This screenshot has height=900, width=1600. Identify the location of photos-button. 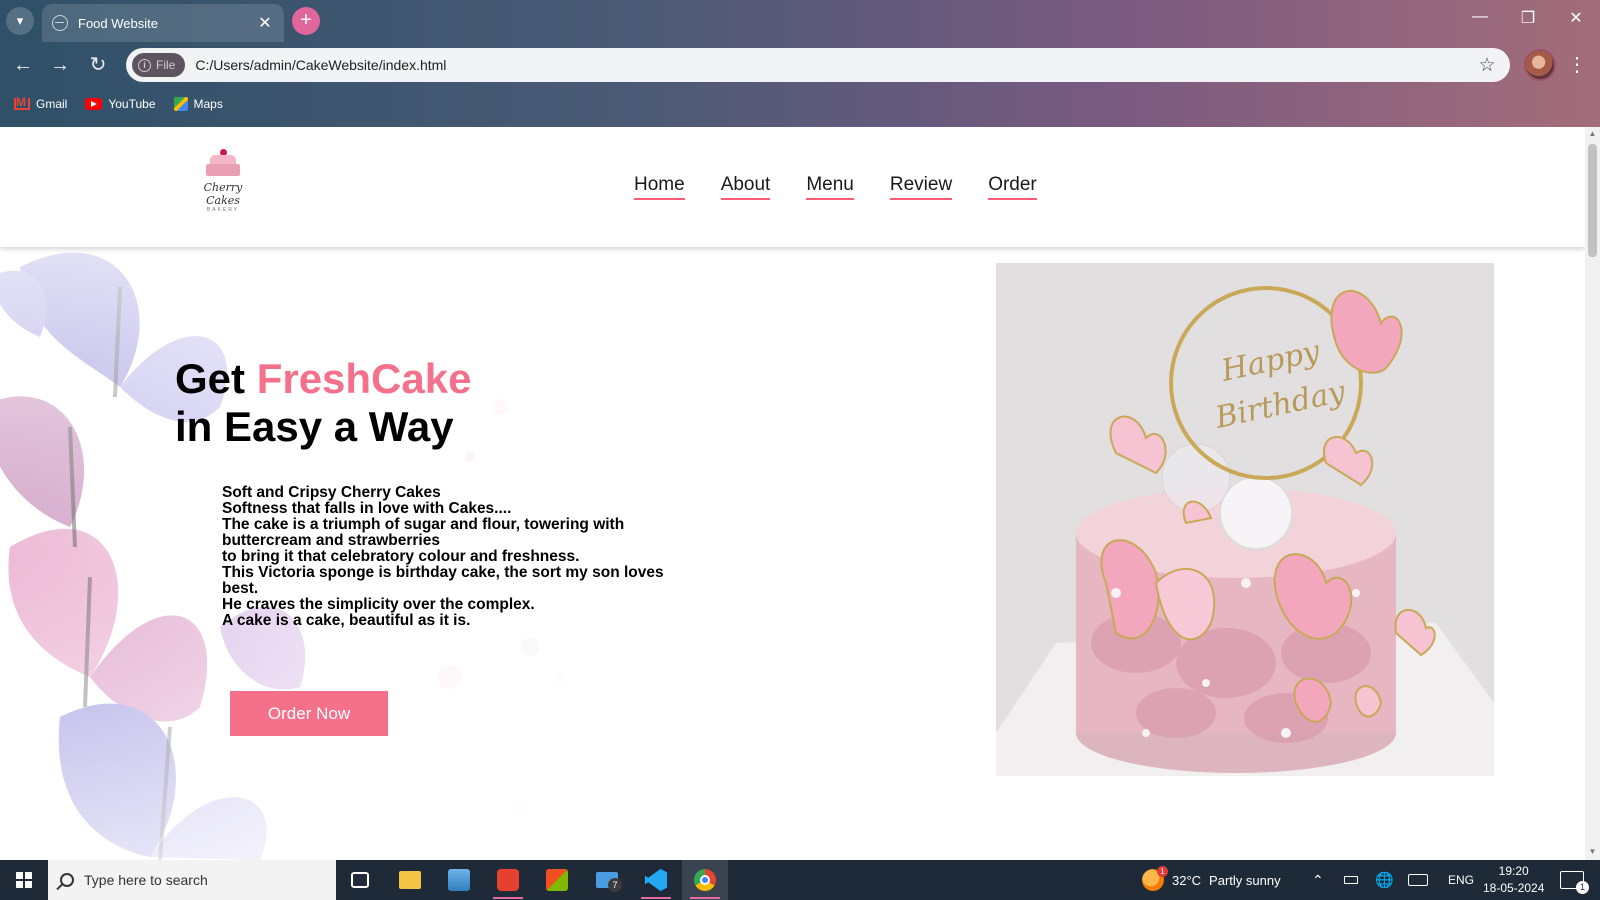
(459, 880).